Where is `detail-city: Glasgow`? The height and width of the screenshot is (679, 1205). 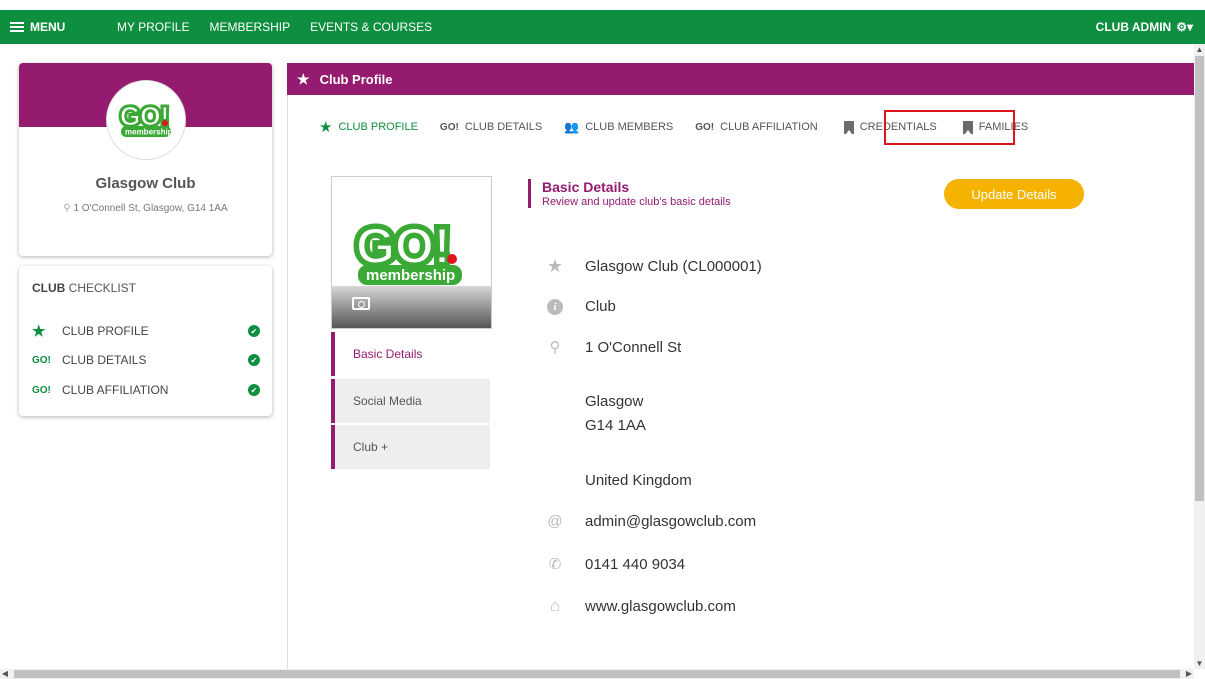 detail-city: Glasgow is located at coordinates (614, 401).